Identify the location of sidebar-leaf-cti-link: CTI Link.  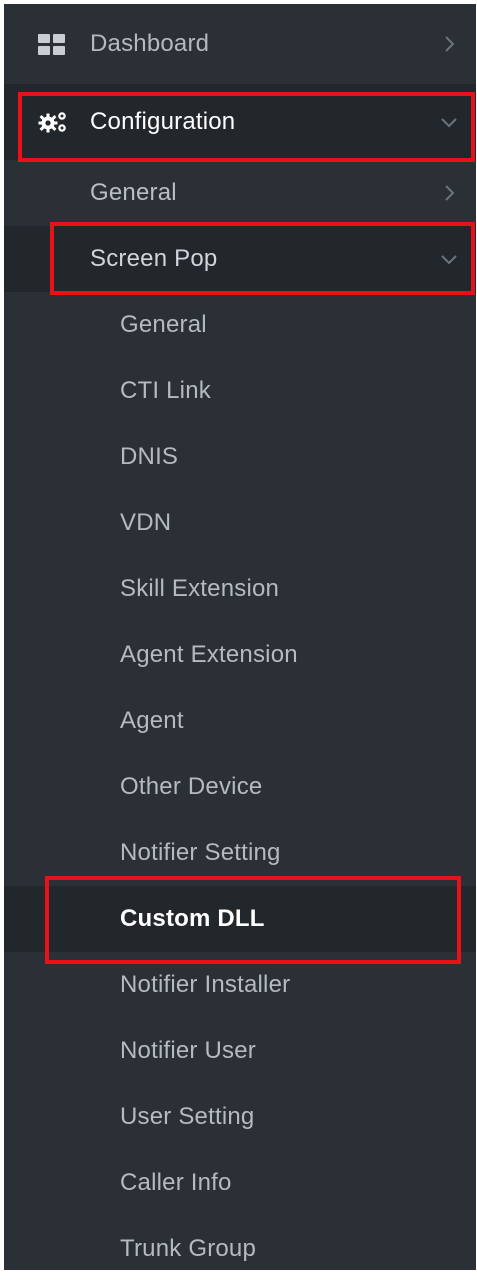
(240, 391).